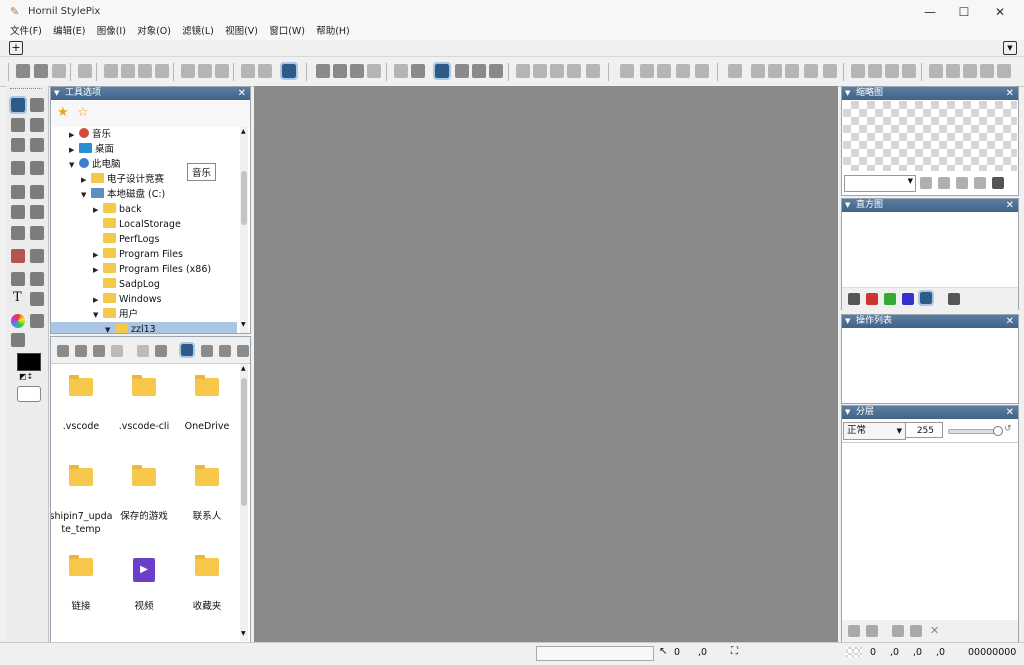  Describe the element at coordinates (954, 299) in the screenshot. I see `histogram-settings-icon` at that location.